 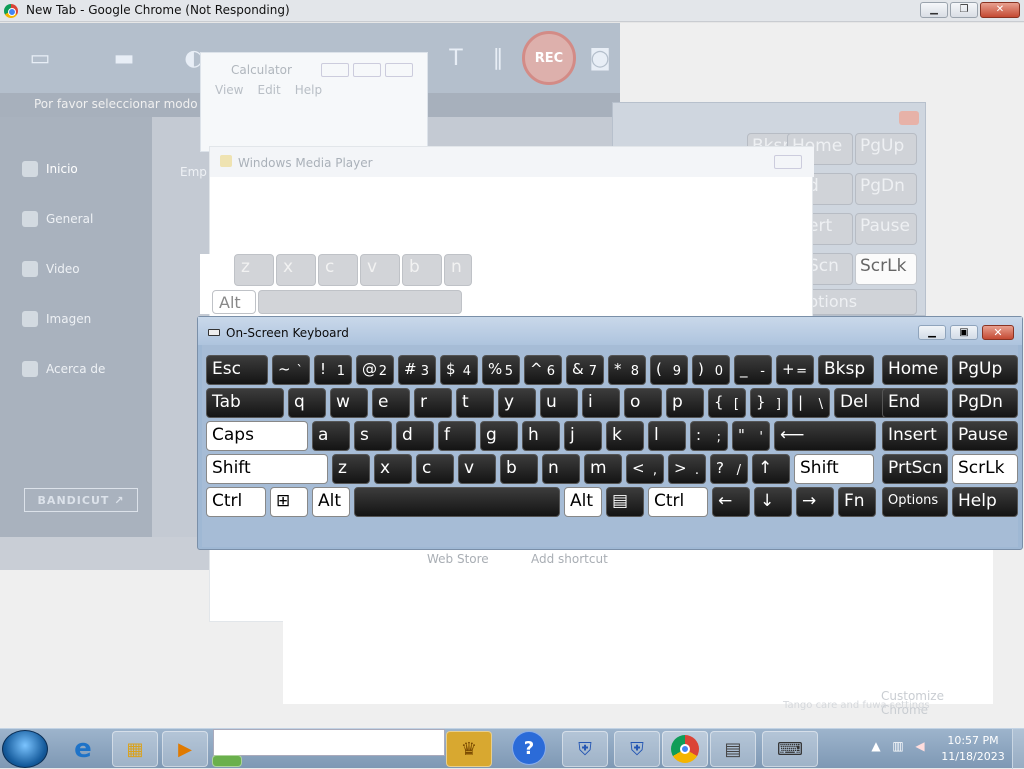 What do you see at coordinates (727, 403) in the screenshot?
I see `key-row2-11: {[` at bounding box center [727, 403].